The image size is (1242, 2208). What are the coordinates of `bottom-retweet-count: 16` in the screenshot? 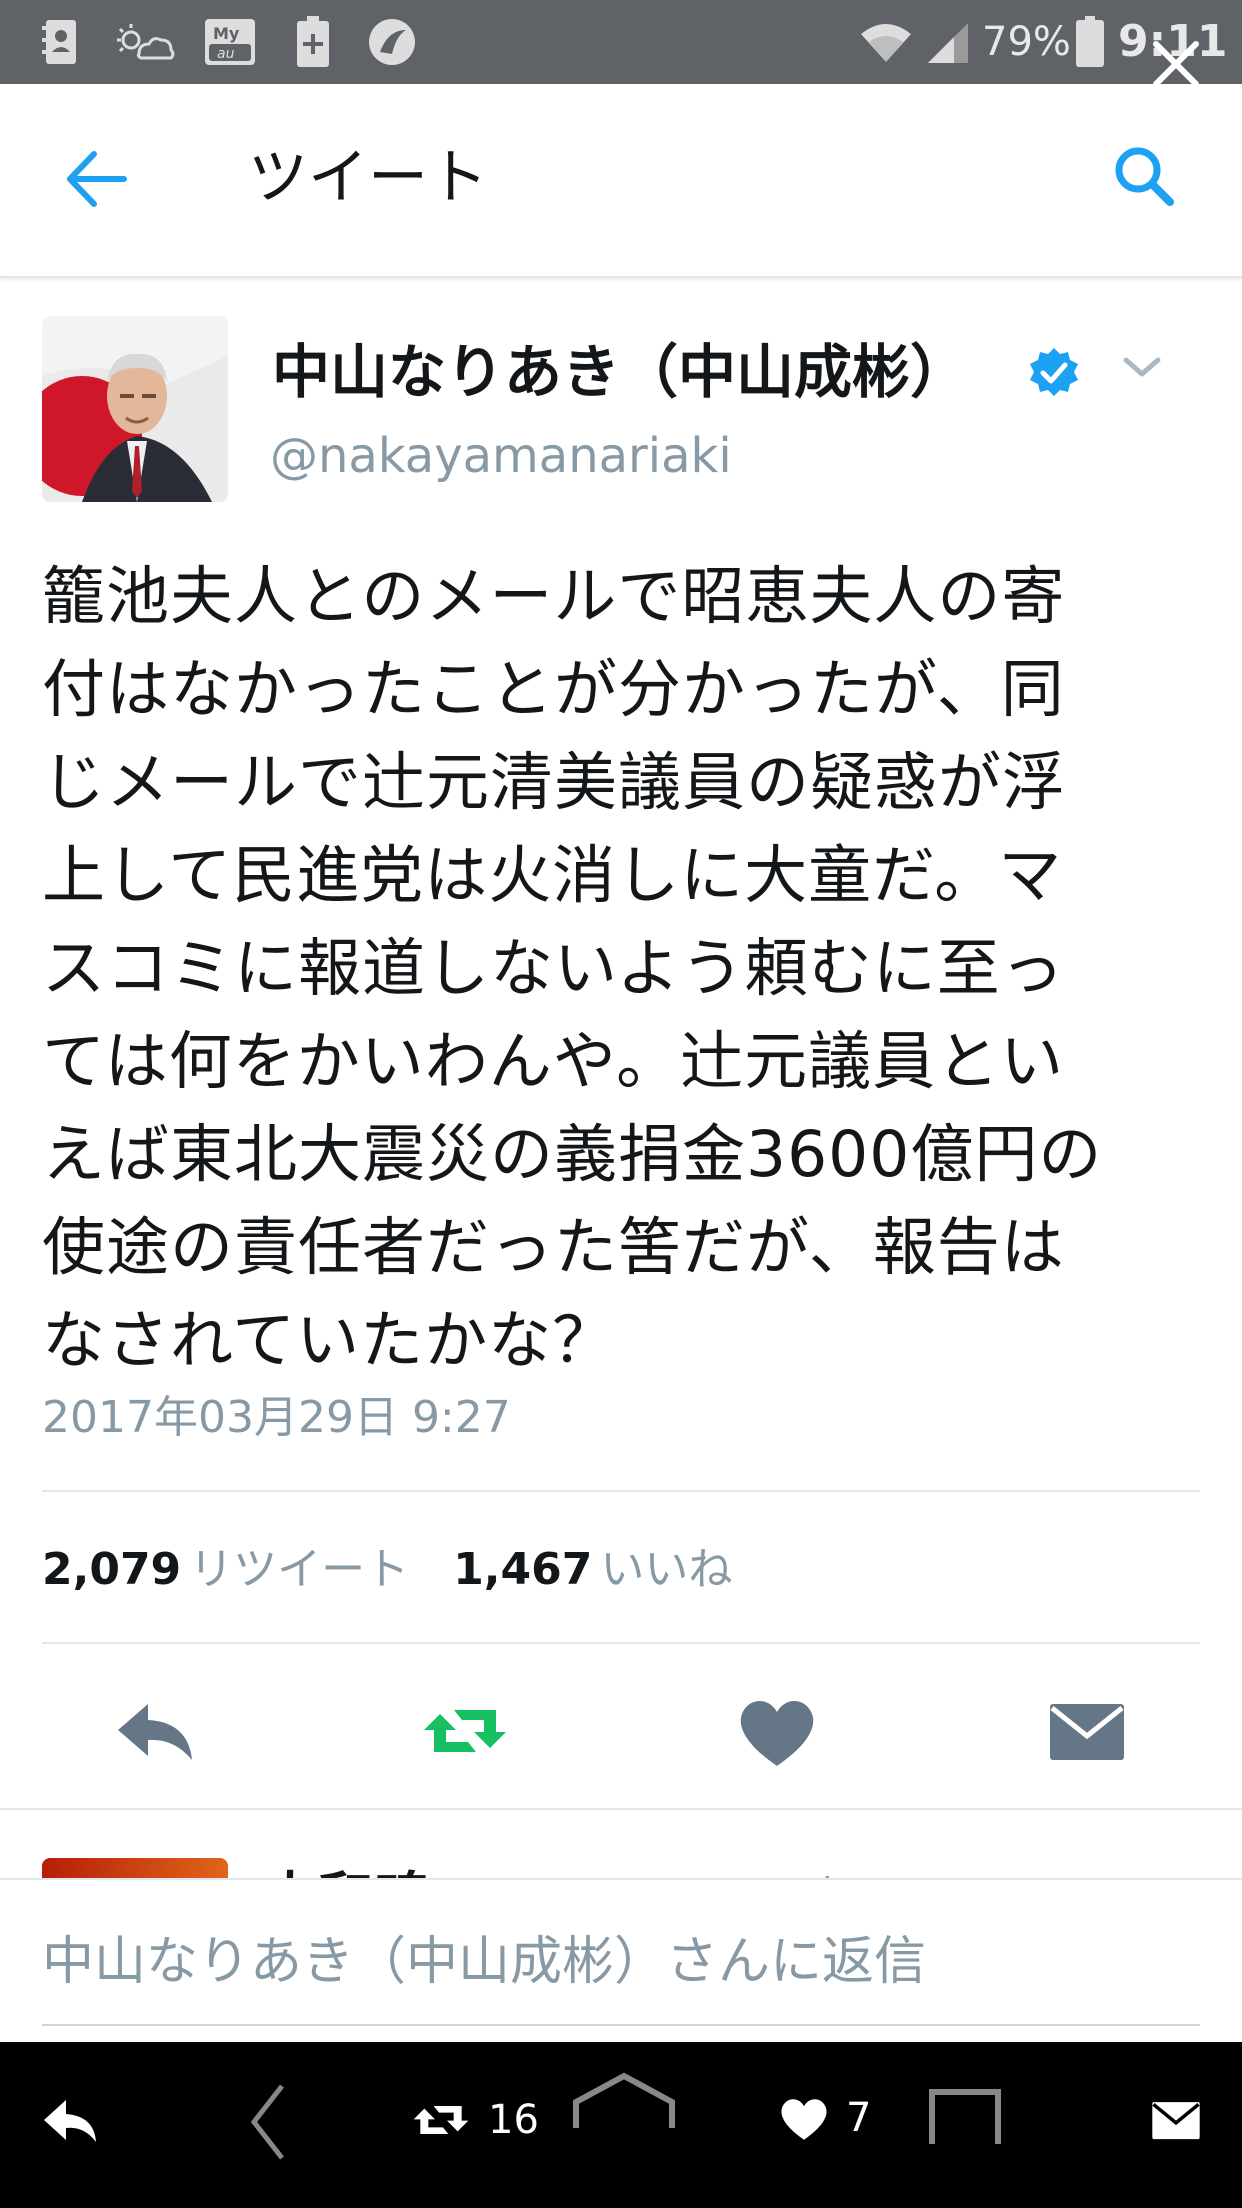 It's located at (513, 2120).